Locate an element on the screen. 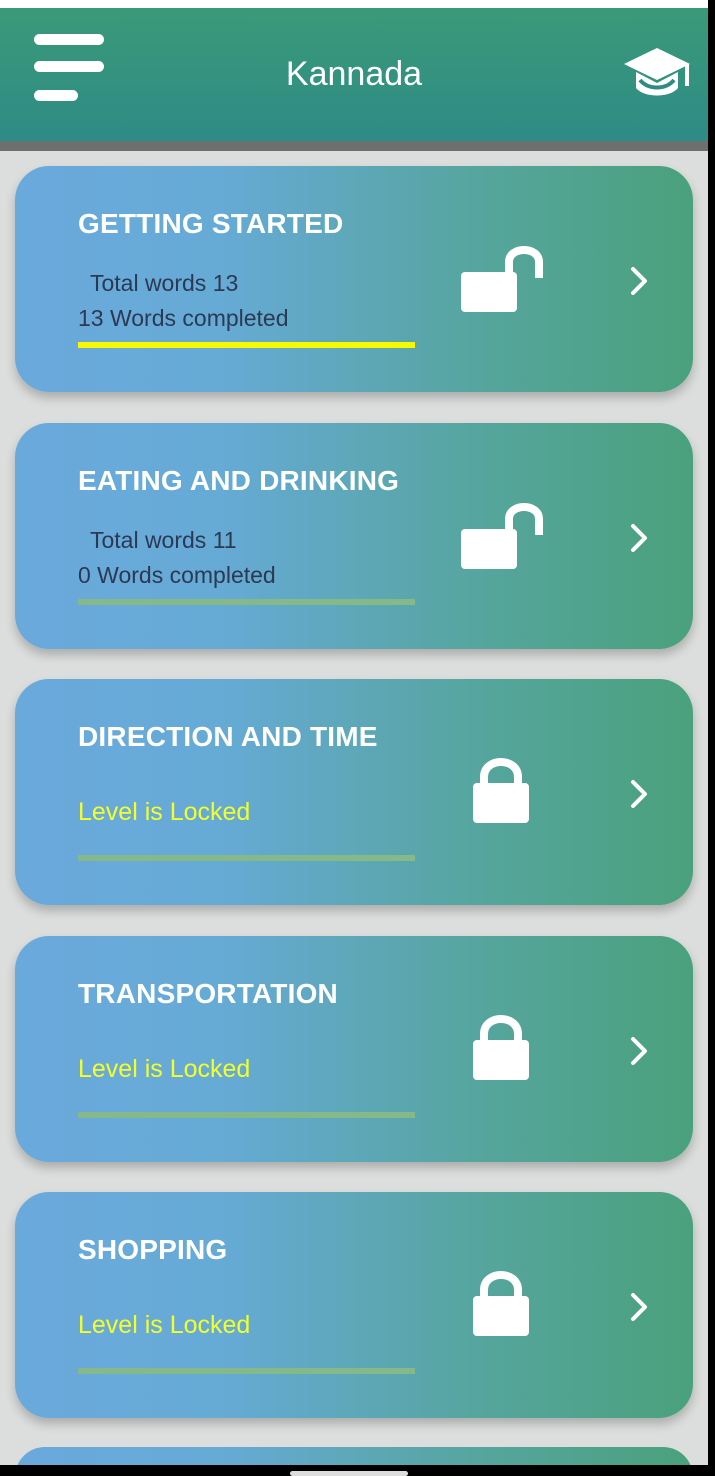  status-strip is located at coordinates (354, 4).